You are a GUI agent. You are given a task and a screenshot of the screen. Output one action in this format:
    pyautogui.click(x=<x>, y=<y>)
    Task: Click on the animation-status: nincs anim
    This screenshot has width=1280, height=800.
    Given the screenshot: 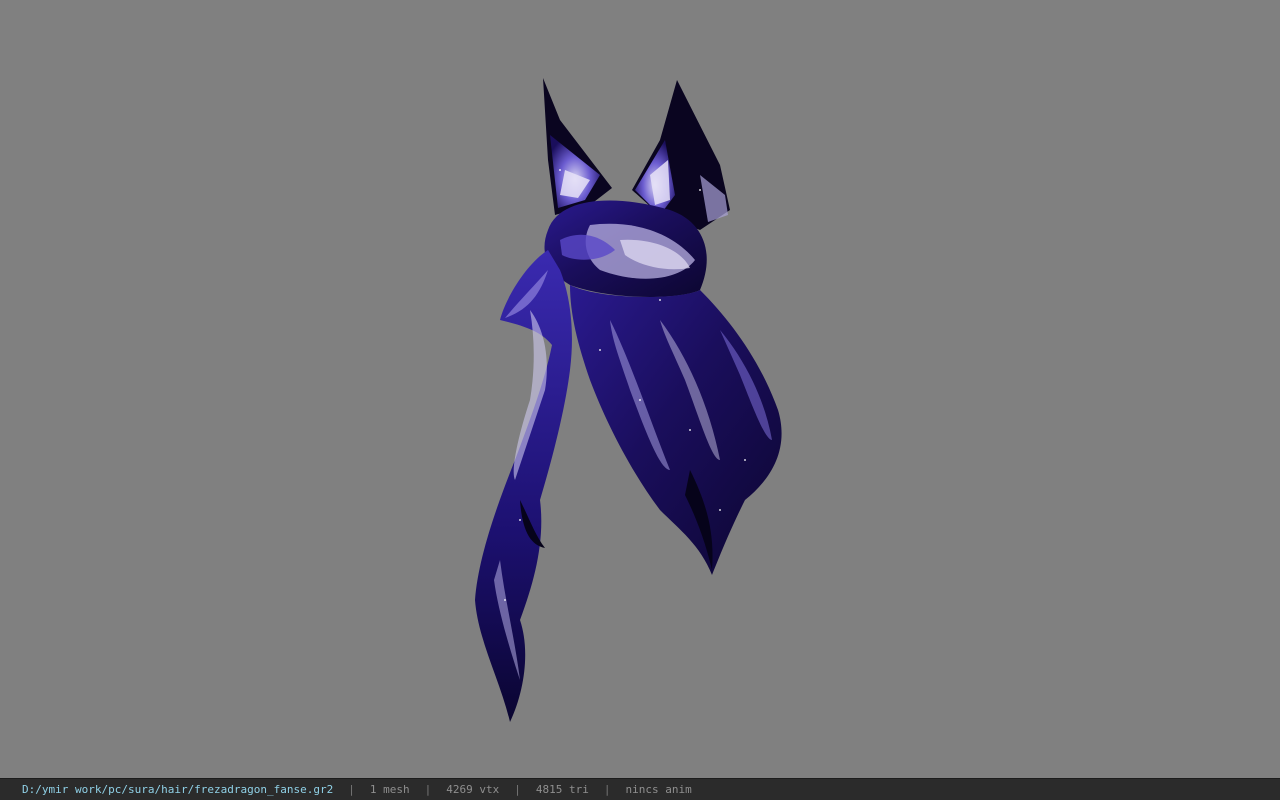 What is the action you would take?
    pyautogui.click(x=658, y=789)
    